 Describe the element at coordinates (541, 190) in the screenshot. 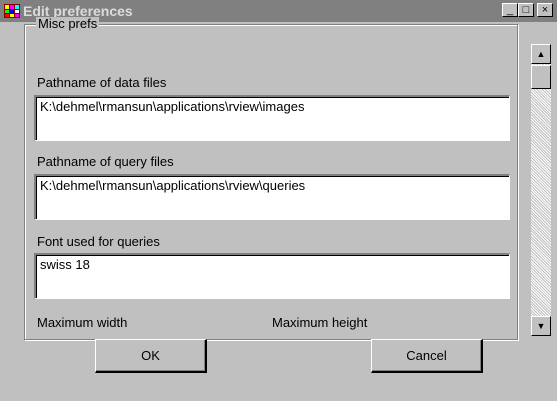

I see `vertical-scrollbar: ▲ ▼` at that location.